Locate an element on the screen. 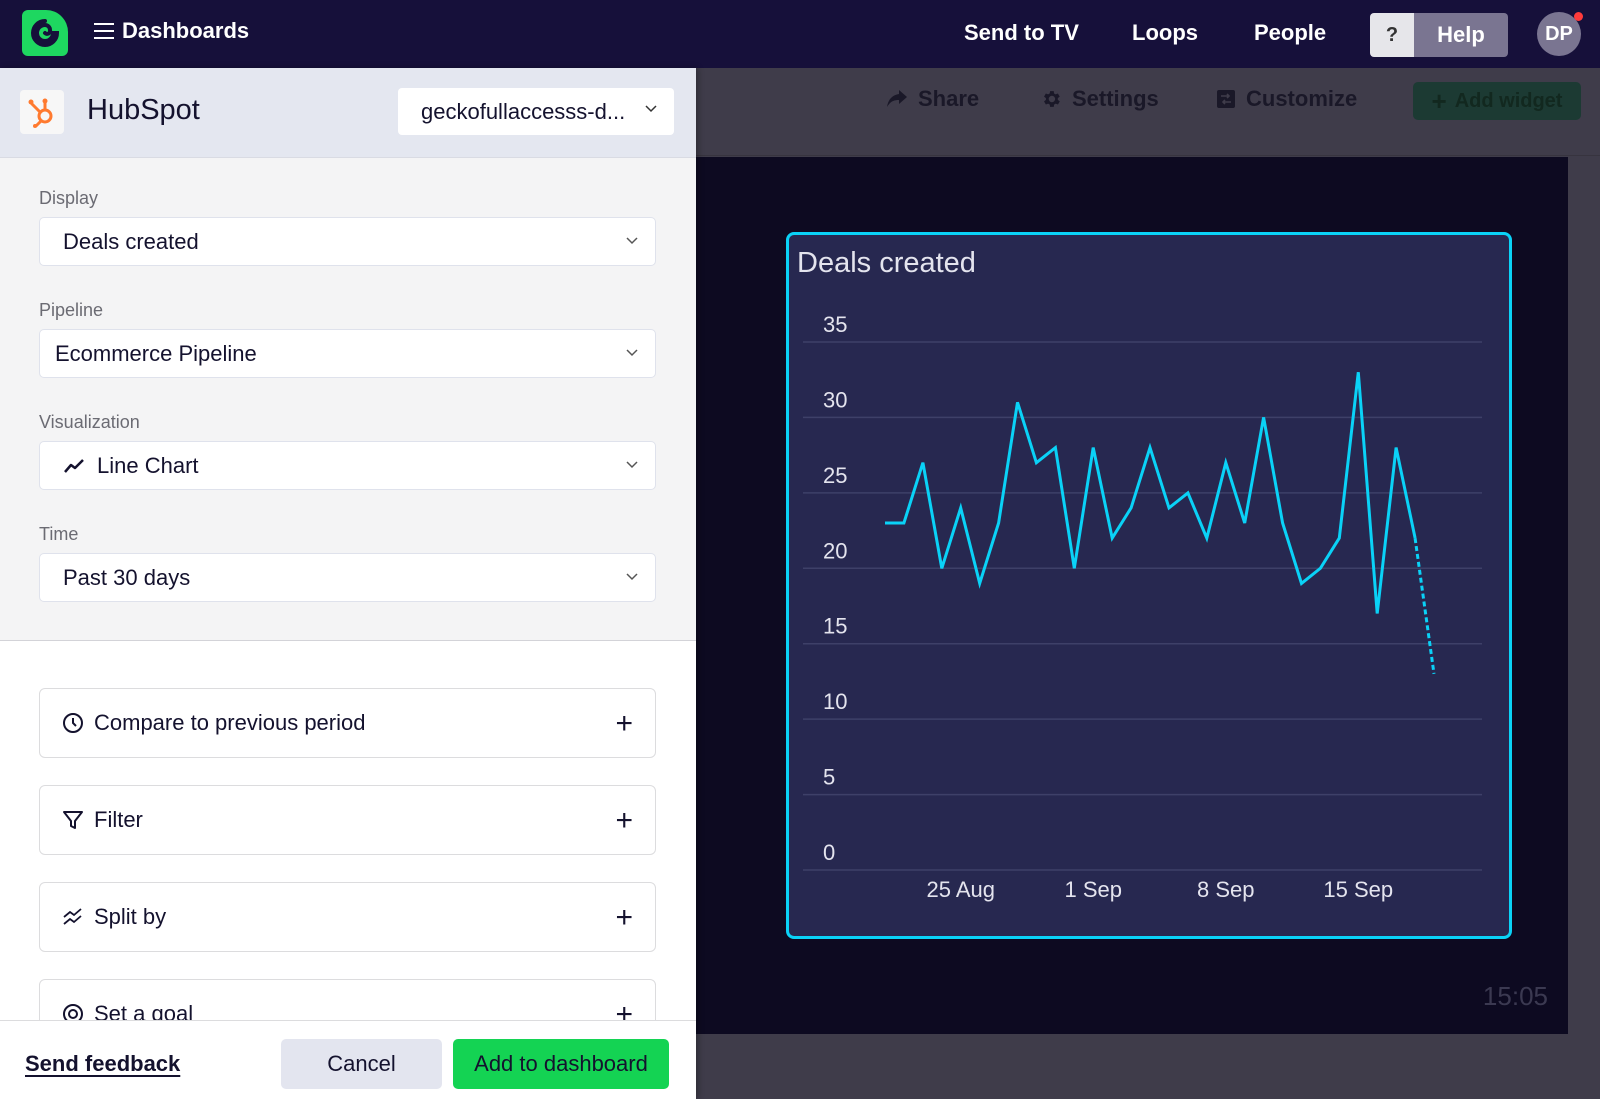 The height and width of the screenshot is (1099, 1600). share-button: Share is located at coordinates (932, 99).